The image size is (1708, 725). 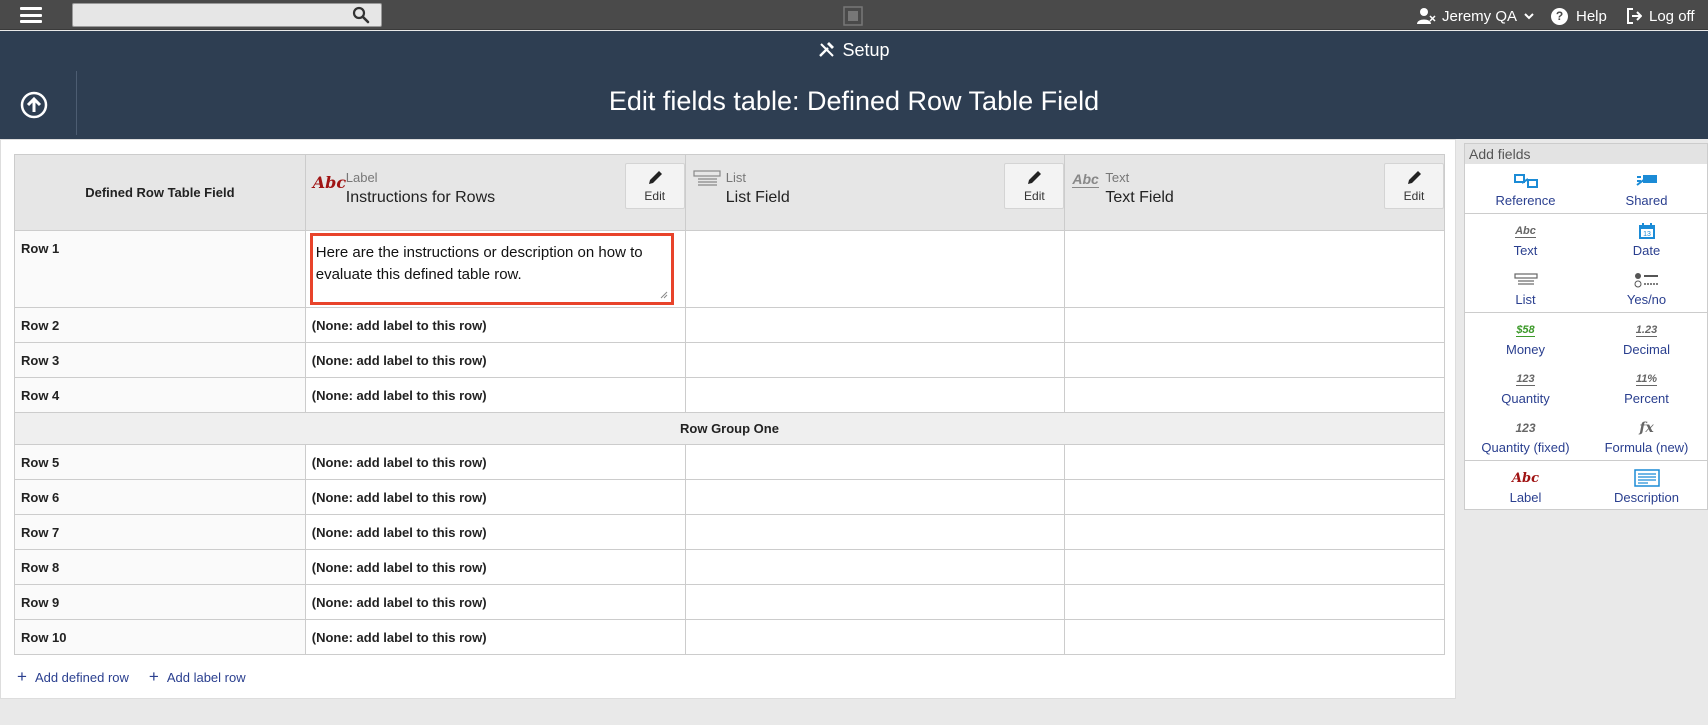 I want to click on add-list-field-button: List, so click(x=1525, y=287).